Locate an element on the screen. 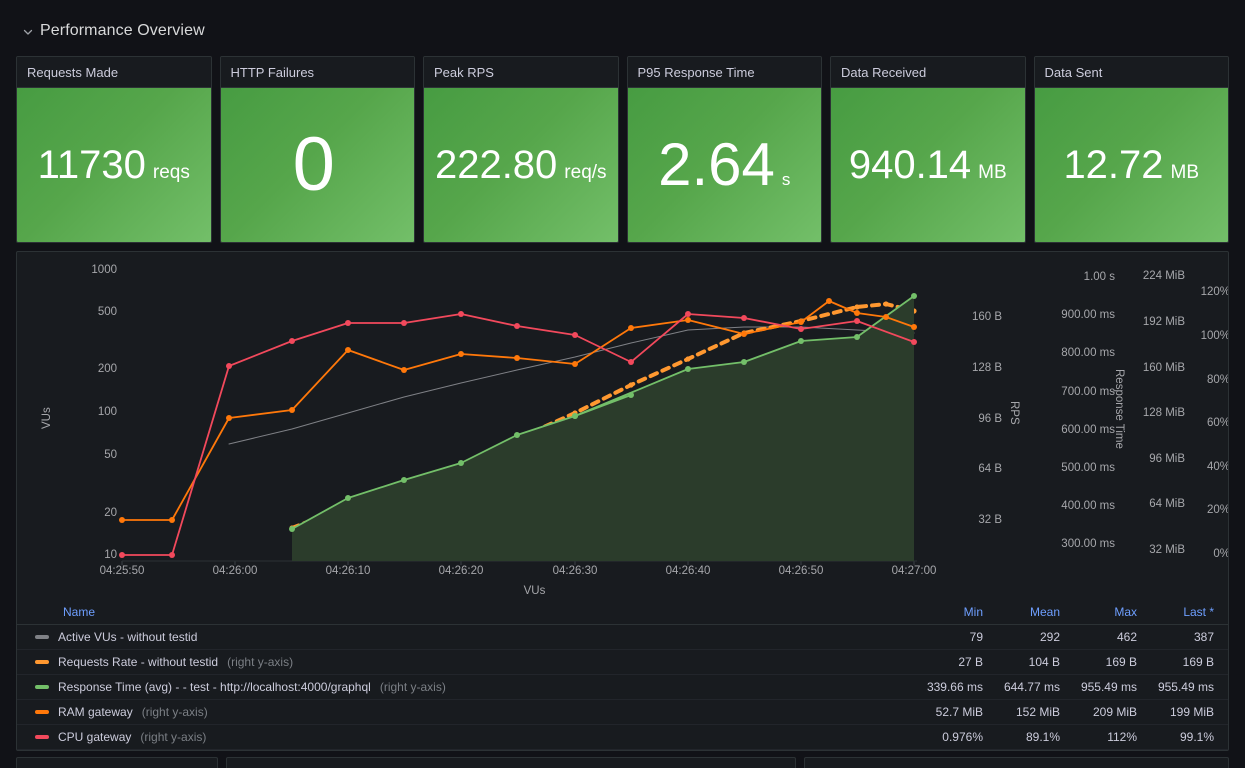 This screenshot has height=768, width=1245. legend-col-last: Last * is located at coordinates (1175, 612).